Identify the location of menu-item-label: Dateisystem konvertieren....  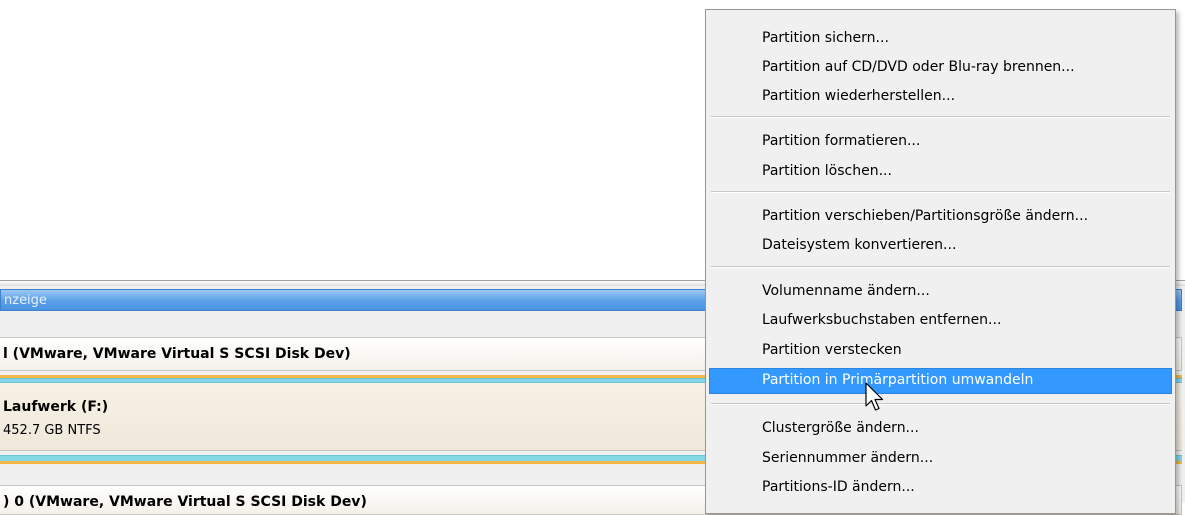
(859, 245).